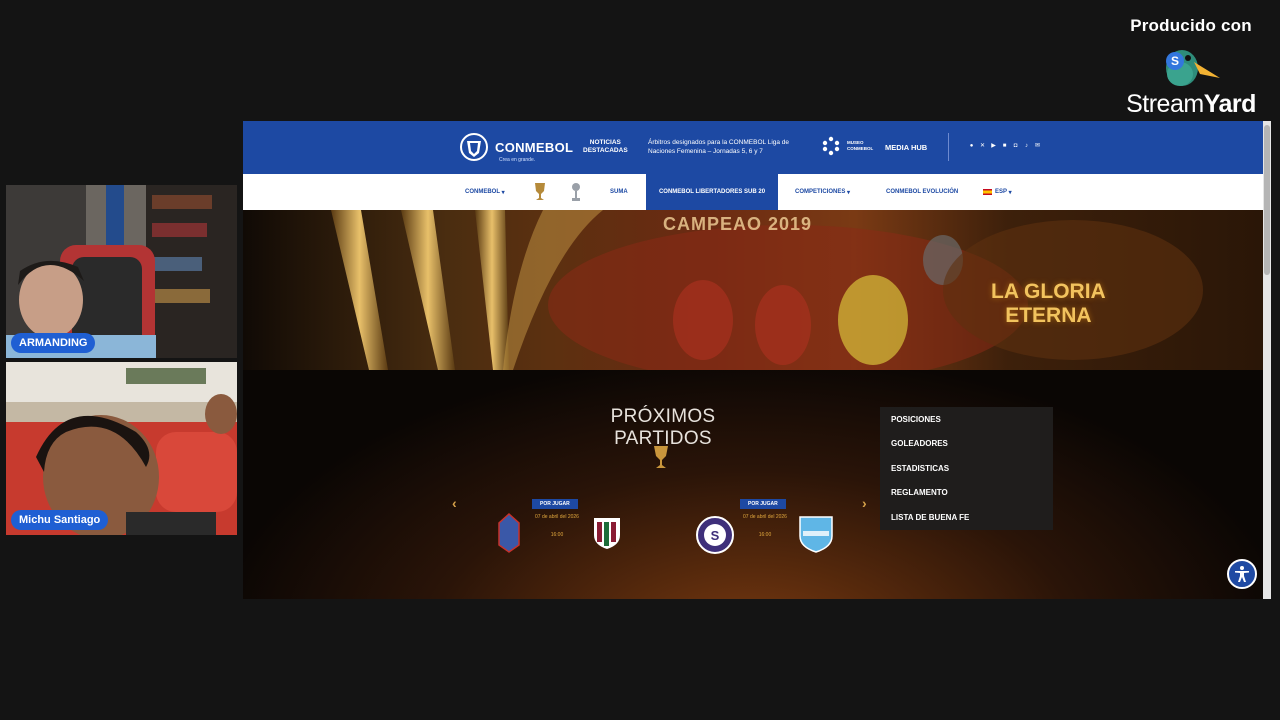 This screenshot has height=720, width=1280. I want to click on menu-item-estadisticas: ESTADISTICAS, so click(920, 468).